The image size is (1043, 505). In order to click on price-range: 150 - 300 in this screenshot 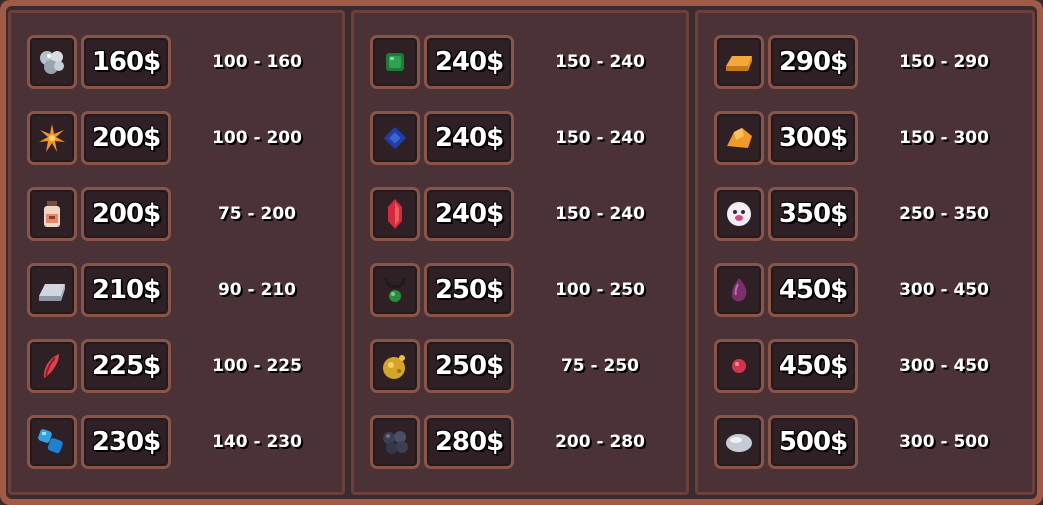, I will do `click(944, 138)`.